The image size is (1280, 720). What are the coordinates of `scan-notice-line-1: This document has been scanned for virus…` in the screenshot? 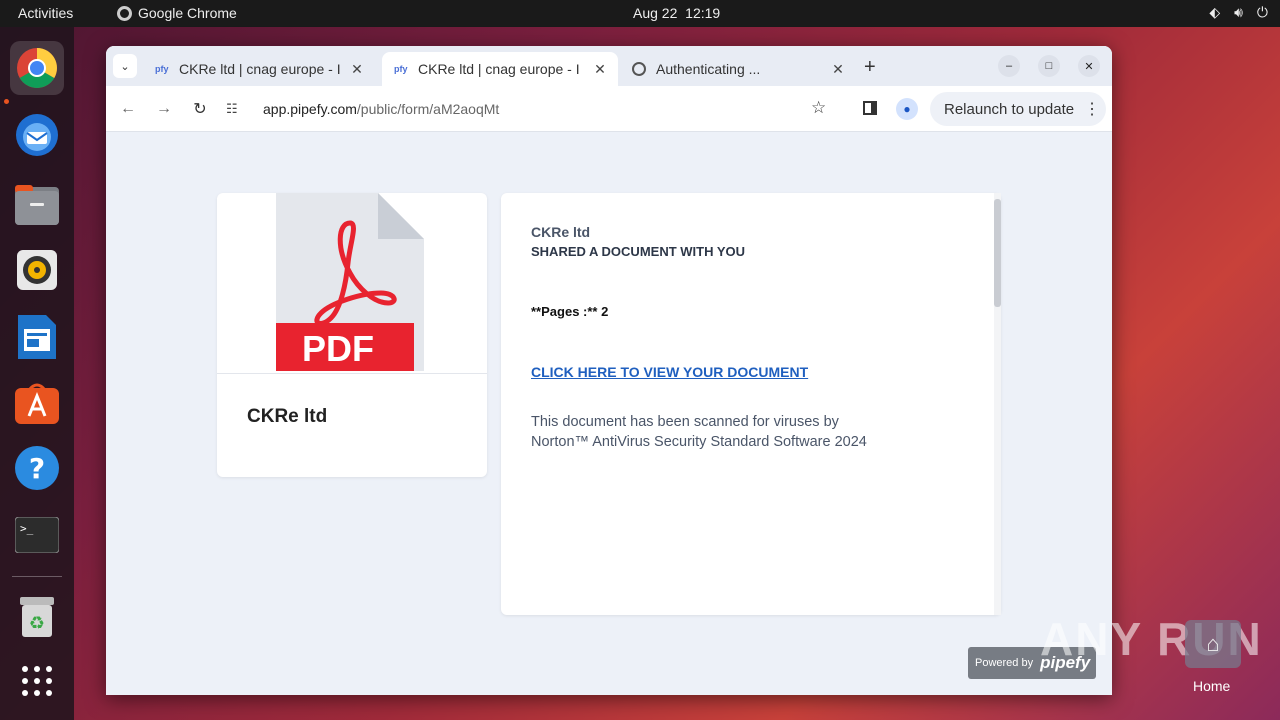 It's located at (685, 422).